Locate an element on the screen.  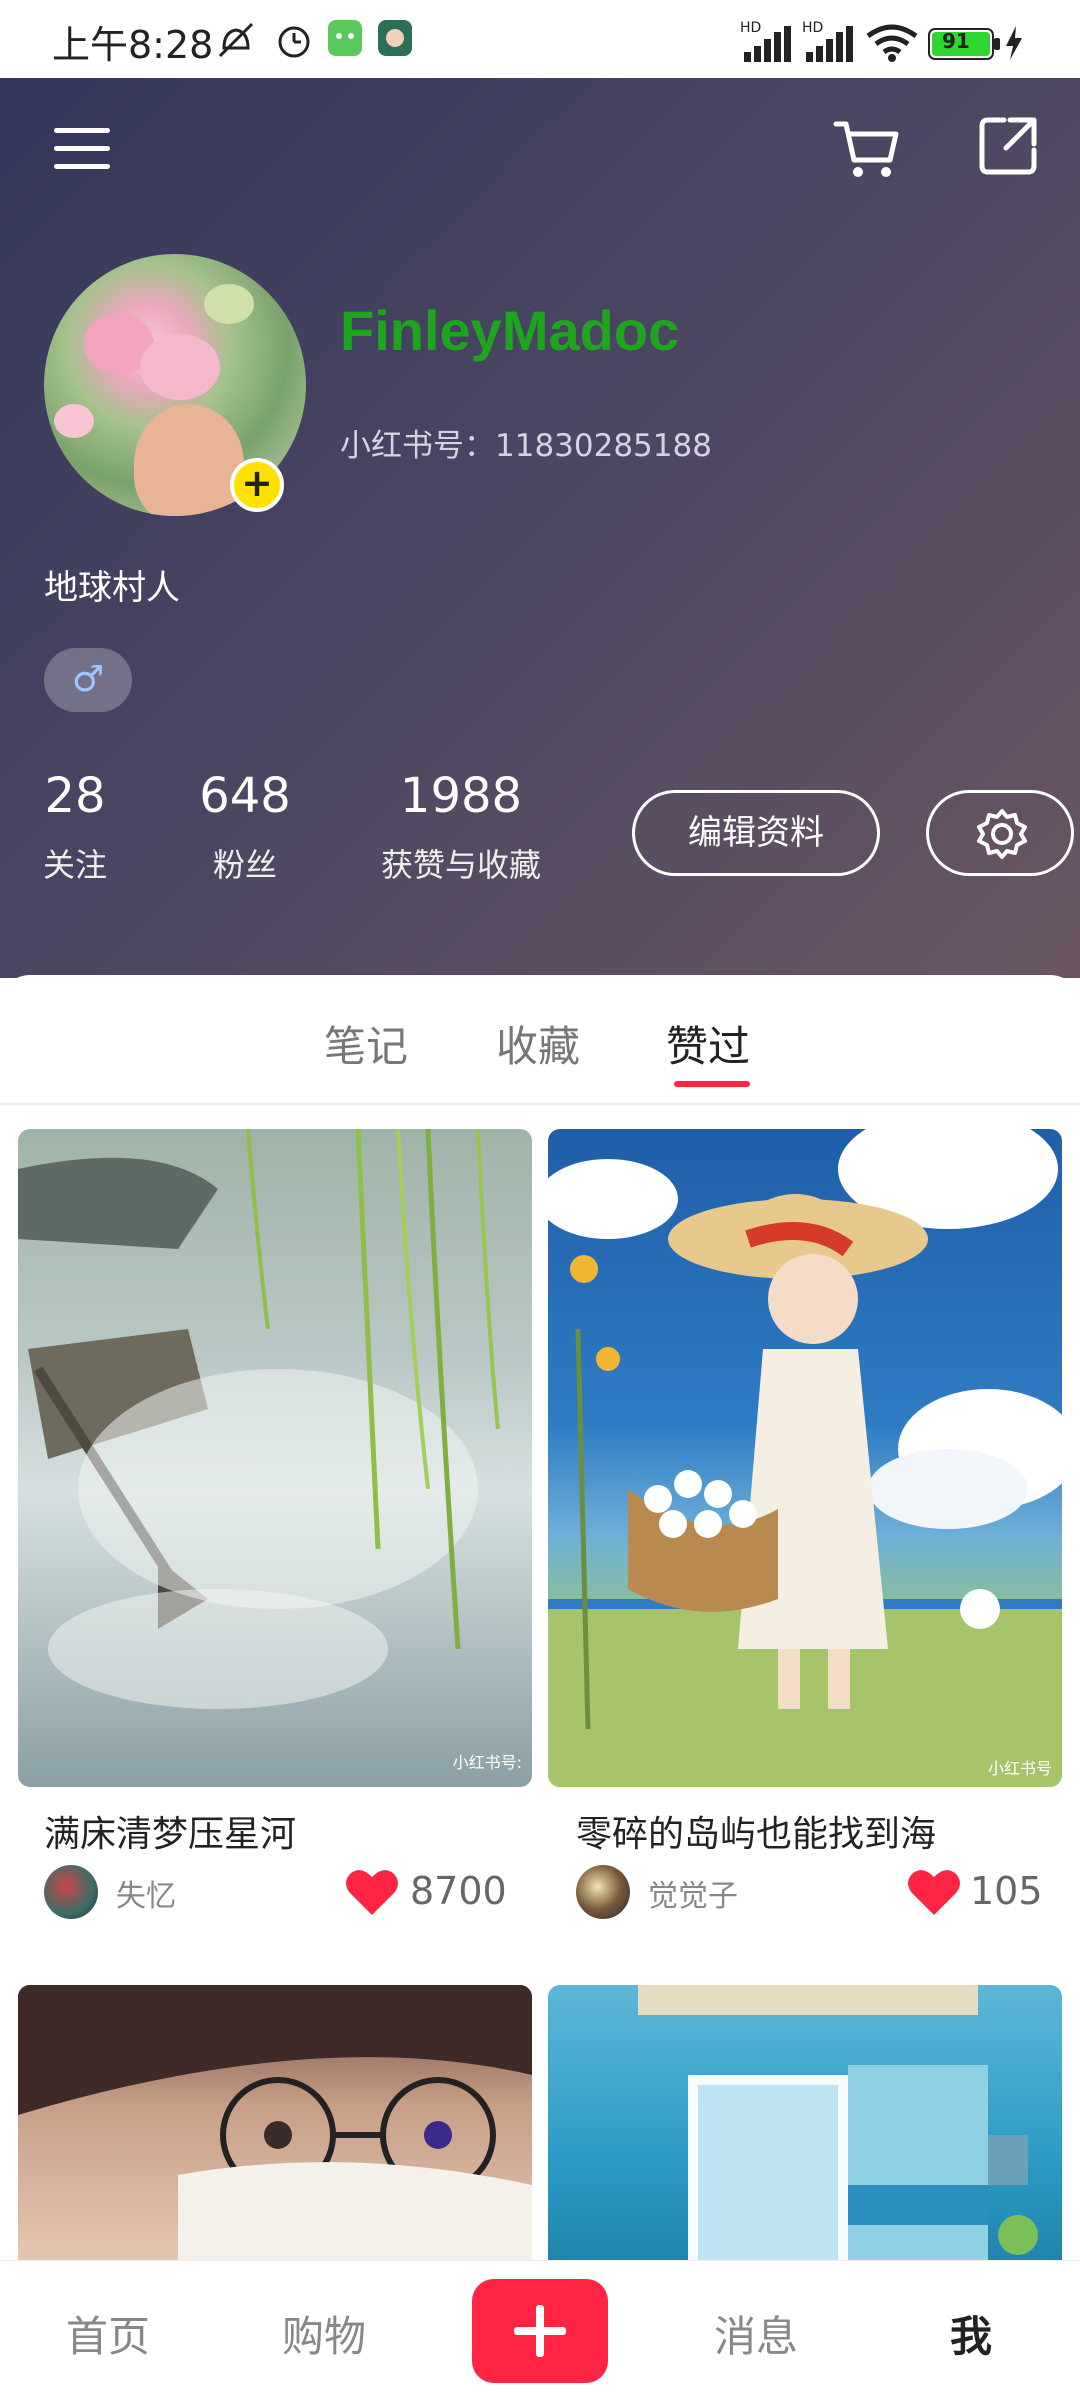
card-1-like-count: 8700 is located at coordinates (458, 1891).